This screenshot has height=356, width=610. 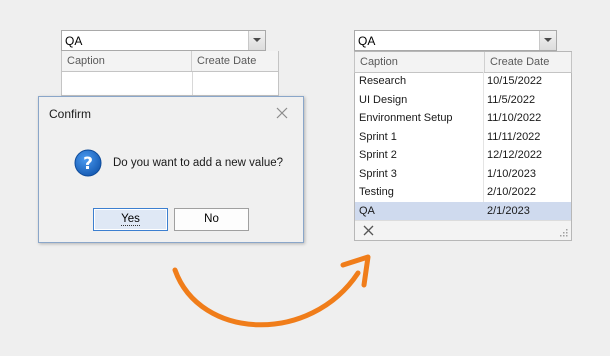 What do you see at coordinates (192, 83) in the screenshot?
I see `left-grid-divider` at bounding box center [192, 83].